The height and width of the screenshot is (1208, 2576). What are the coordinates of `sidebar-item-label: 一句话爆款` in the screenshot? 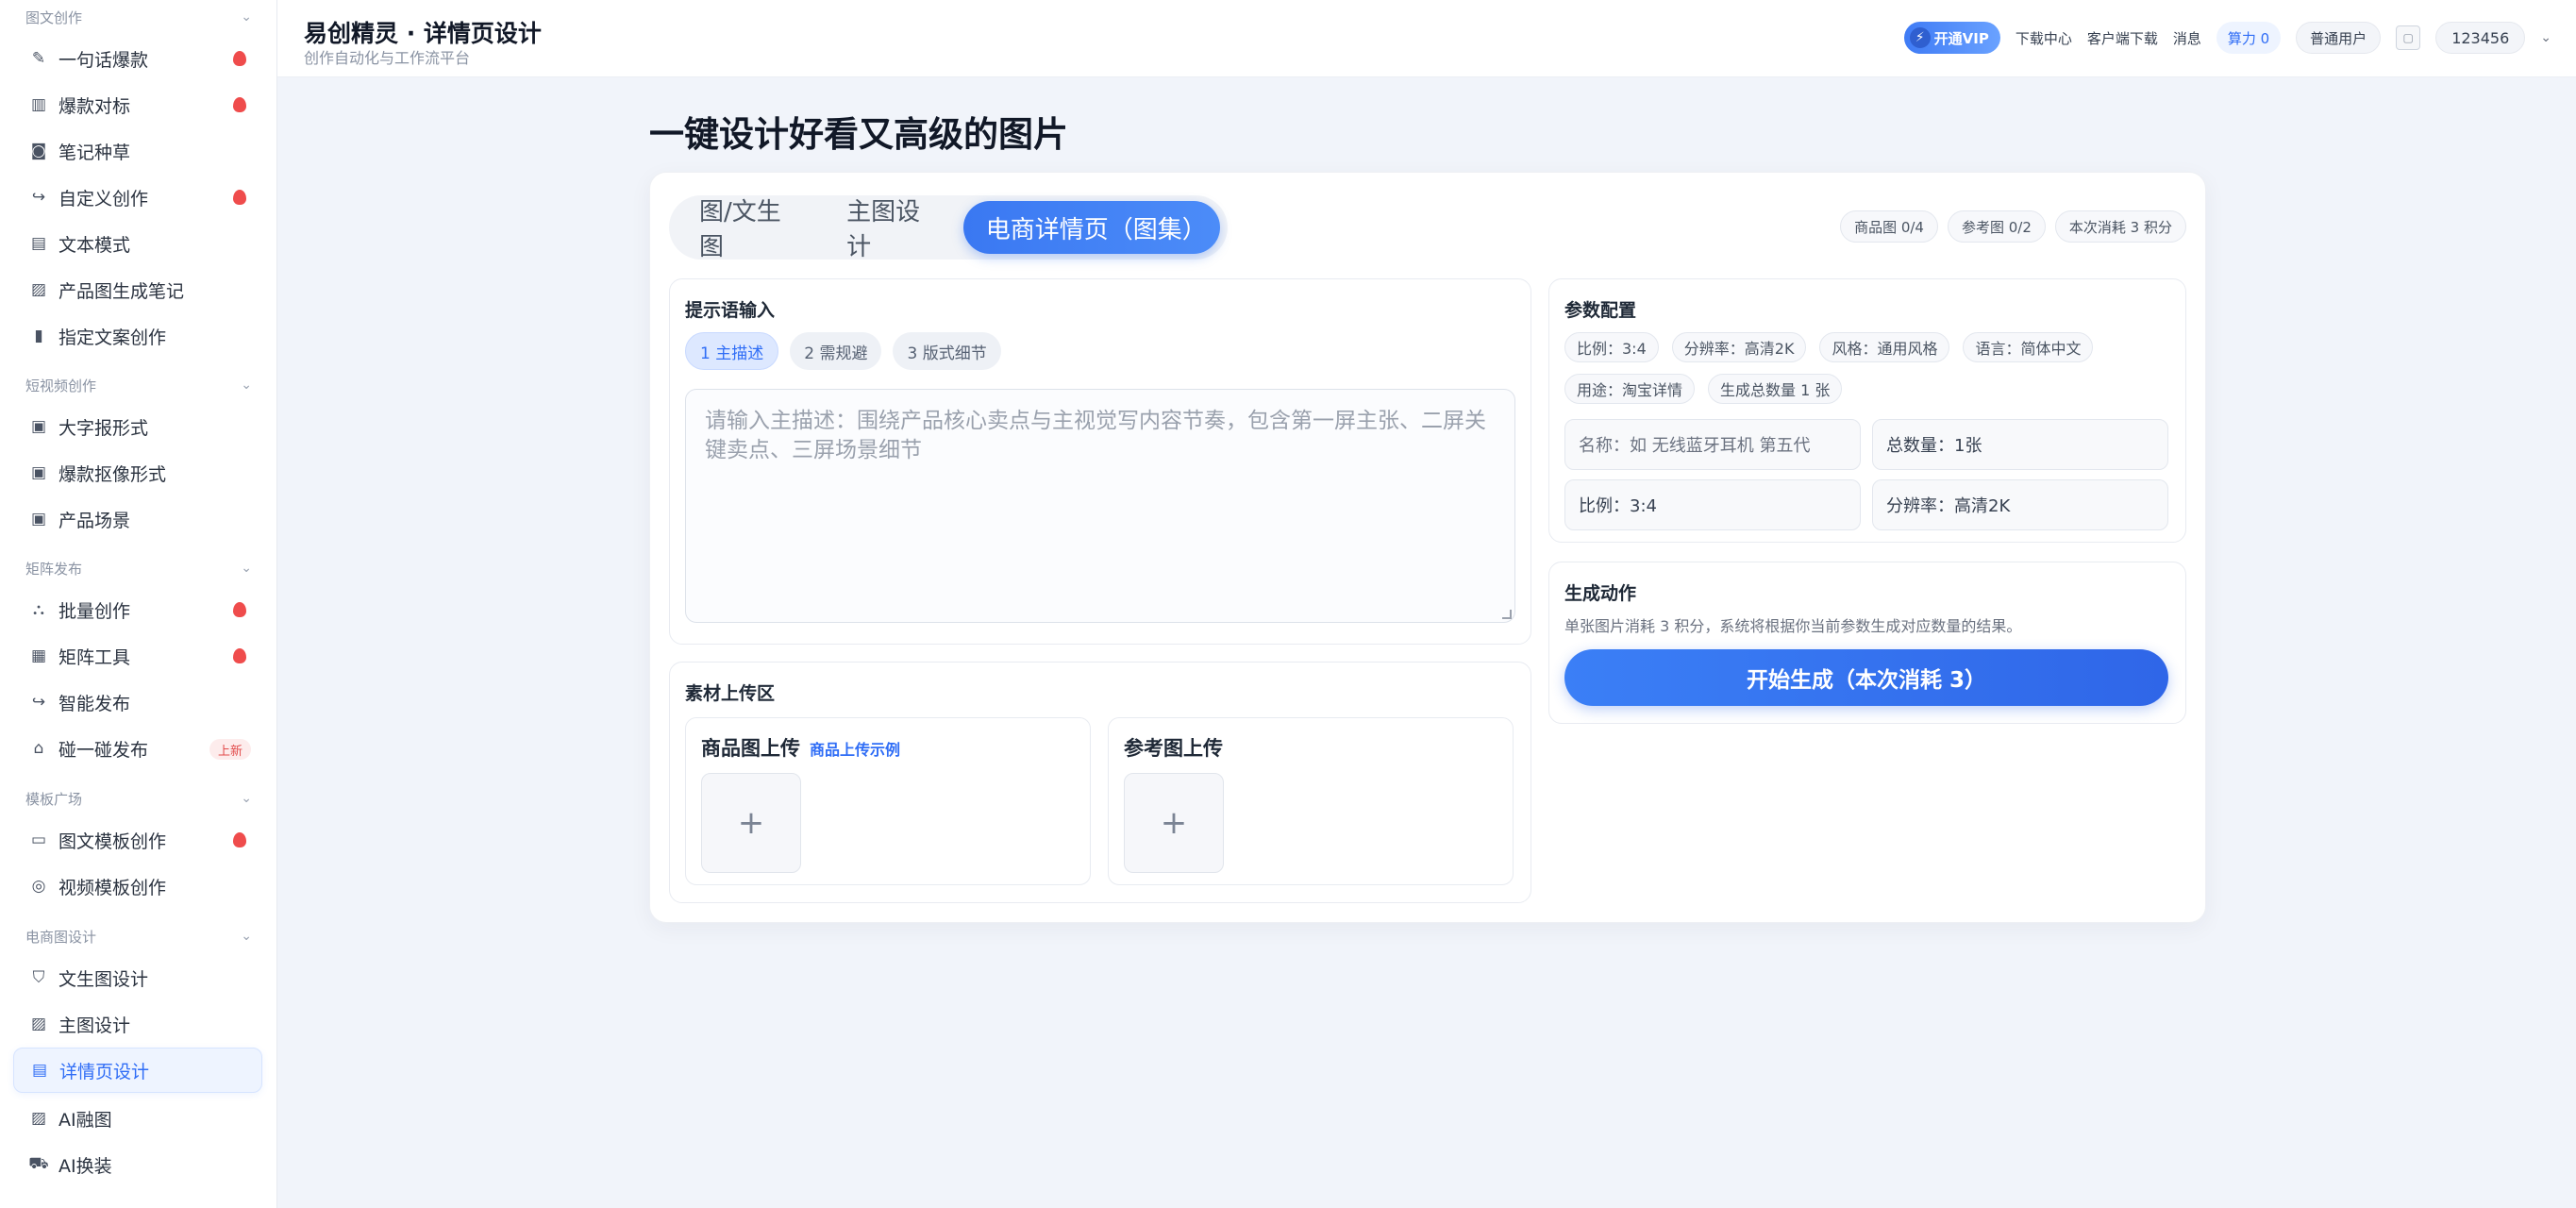 It's located at (104, 60).